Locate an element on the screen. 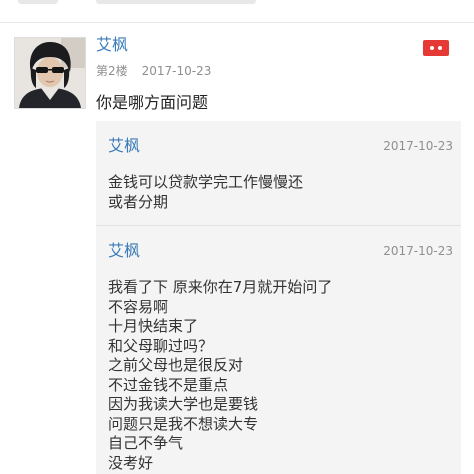  report-flag-icon is located at coordinates (435, 48).